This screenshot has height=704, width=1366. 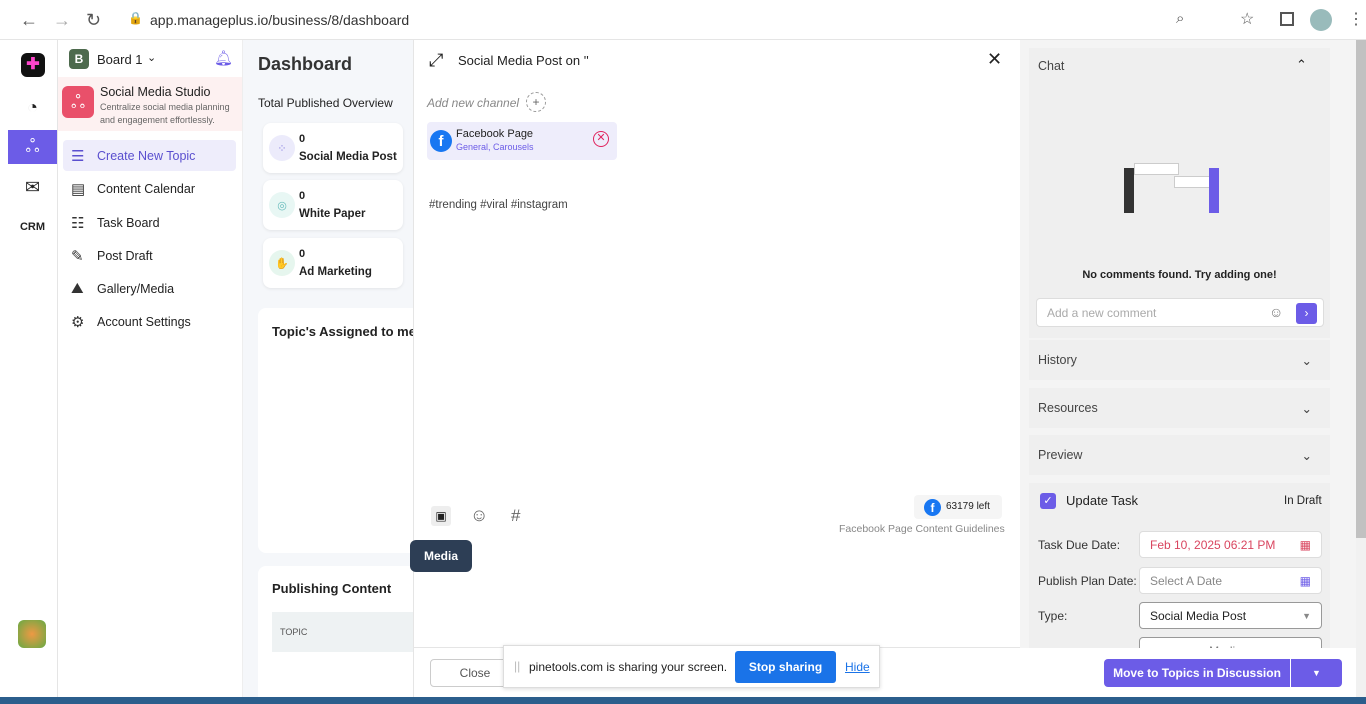 I want to click on sidebar-item-label: Content Calendar, so click(x=146, y=188).